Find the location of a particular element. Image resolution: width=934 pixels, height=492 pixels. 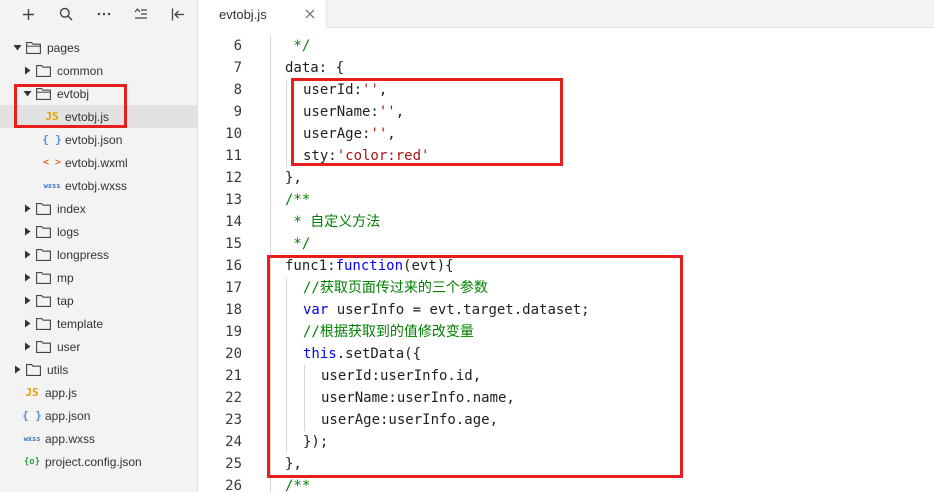

tree-folder-utils: utils is located at coordinates (98, 369).